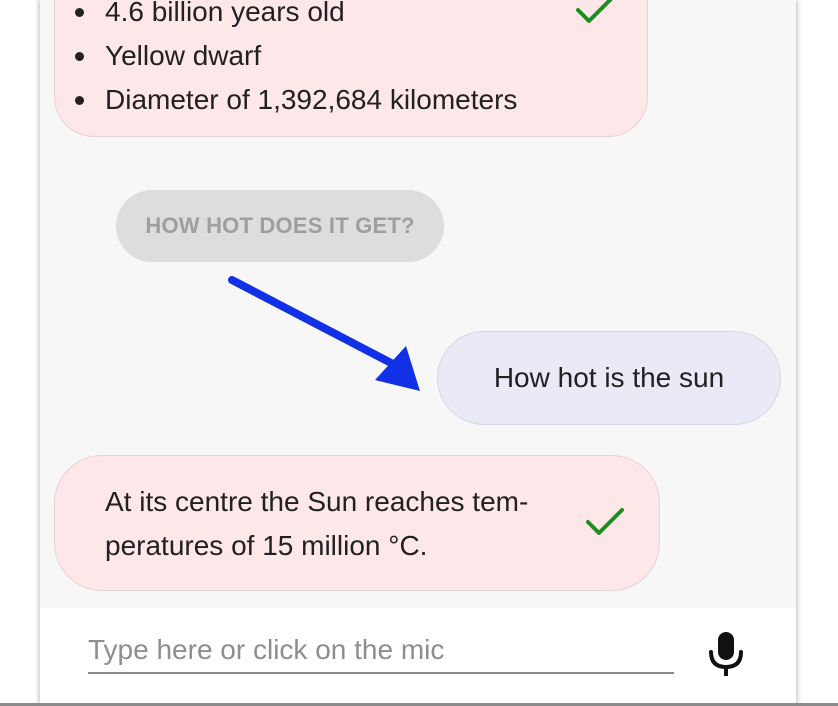 The height and width of the screenshot is (706, 838). What do you see at coordinates (381, 651) in the screenshot?
I see `message-input` at bounding box center [381, 651].